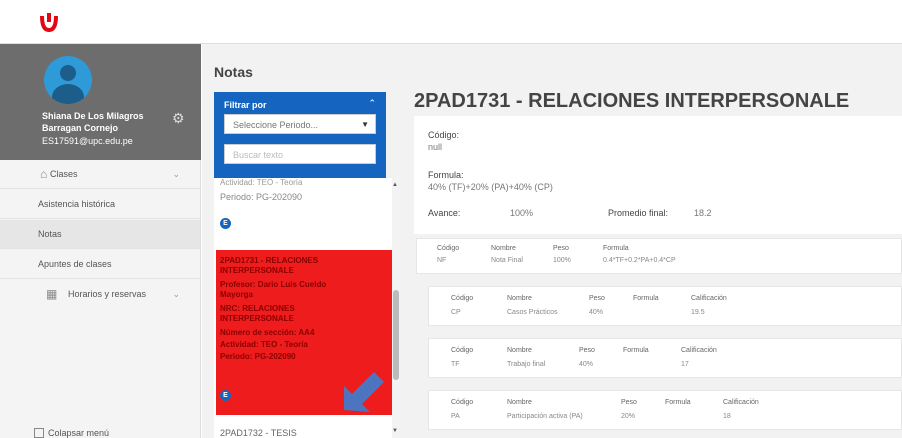  What do you see at coordinates (77, 204) in the screenshot?
I see `sidebar-item-label: Asistencia histórica` at bounding box center [77, 204].